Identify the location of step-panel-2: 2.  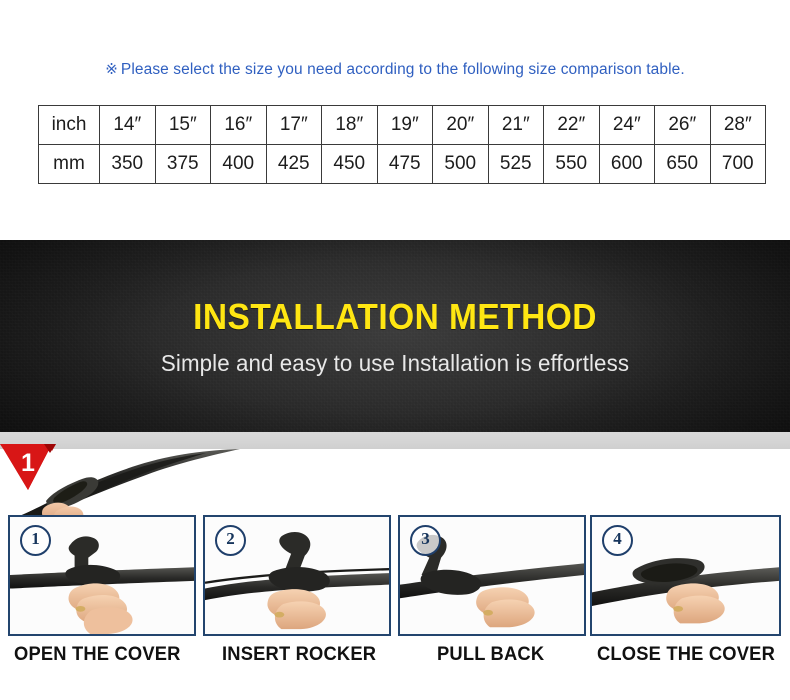
(297, 575).